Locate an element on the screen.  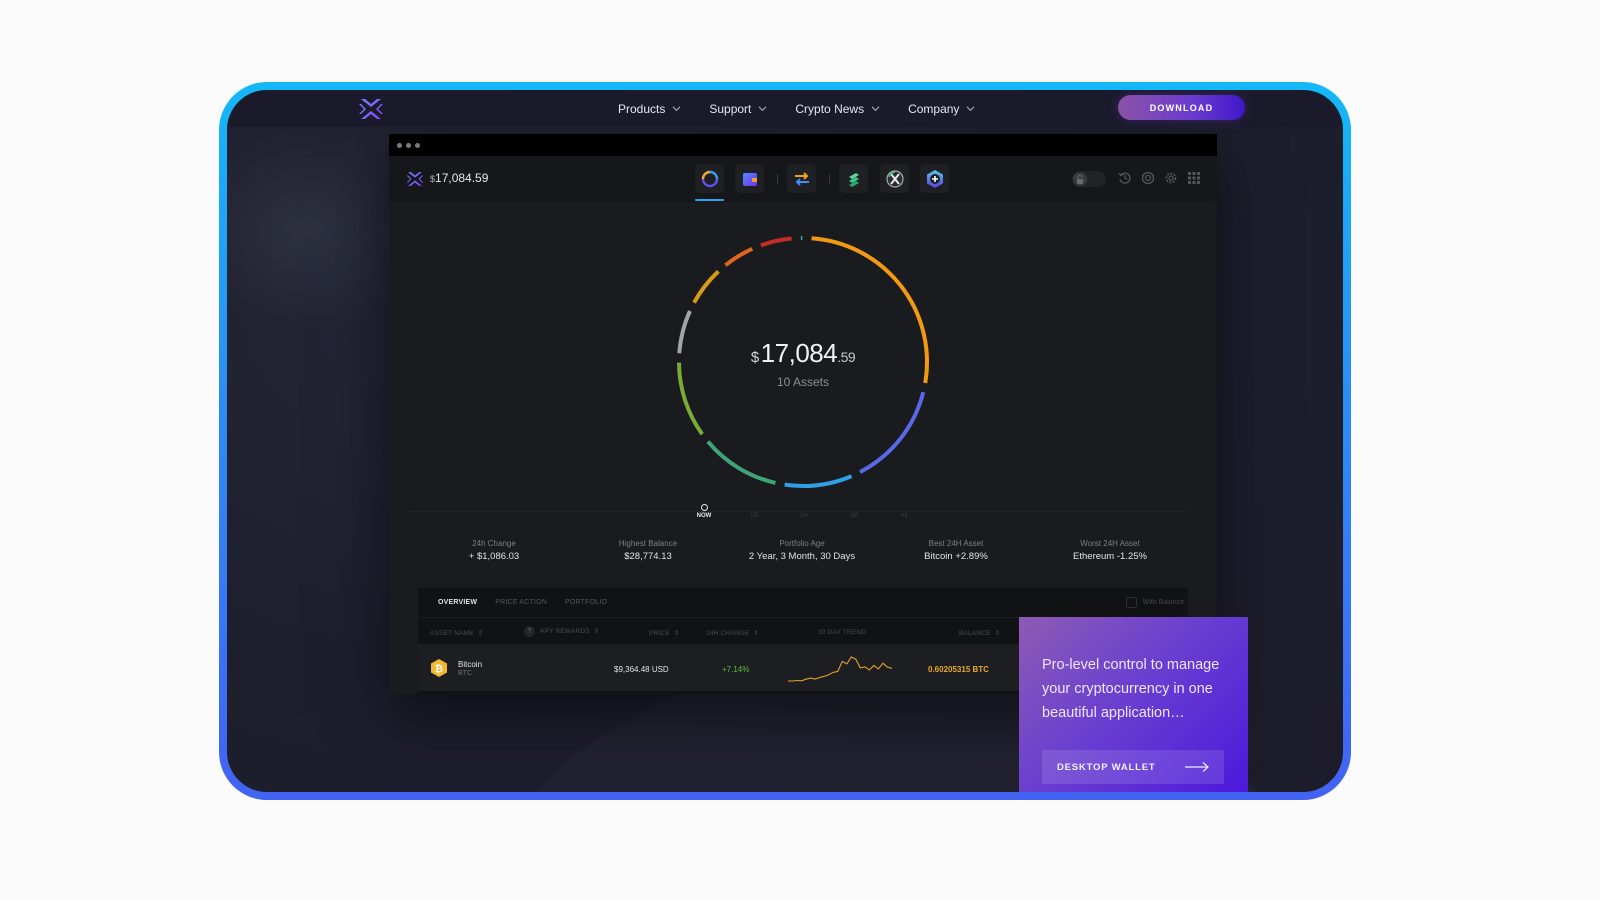
exchange-tab is located at coordinates (801, 178).